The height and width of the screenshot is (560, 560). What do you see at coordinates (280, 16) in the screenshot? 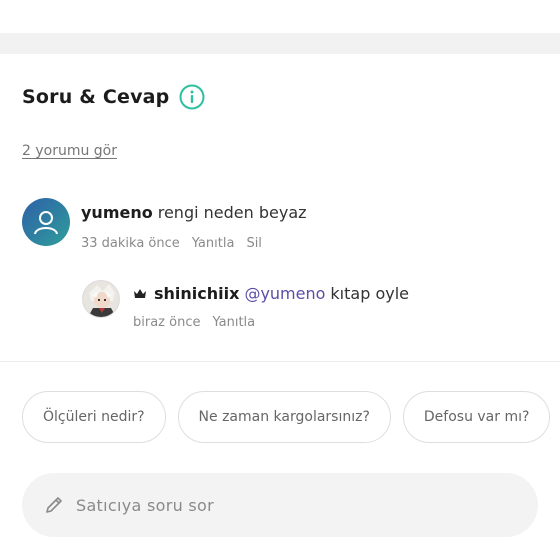
I see `top-area` at bounding box center [280, 16].